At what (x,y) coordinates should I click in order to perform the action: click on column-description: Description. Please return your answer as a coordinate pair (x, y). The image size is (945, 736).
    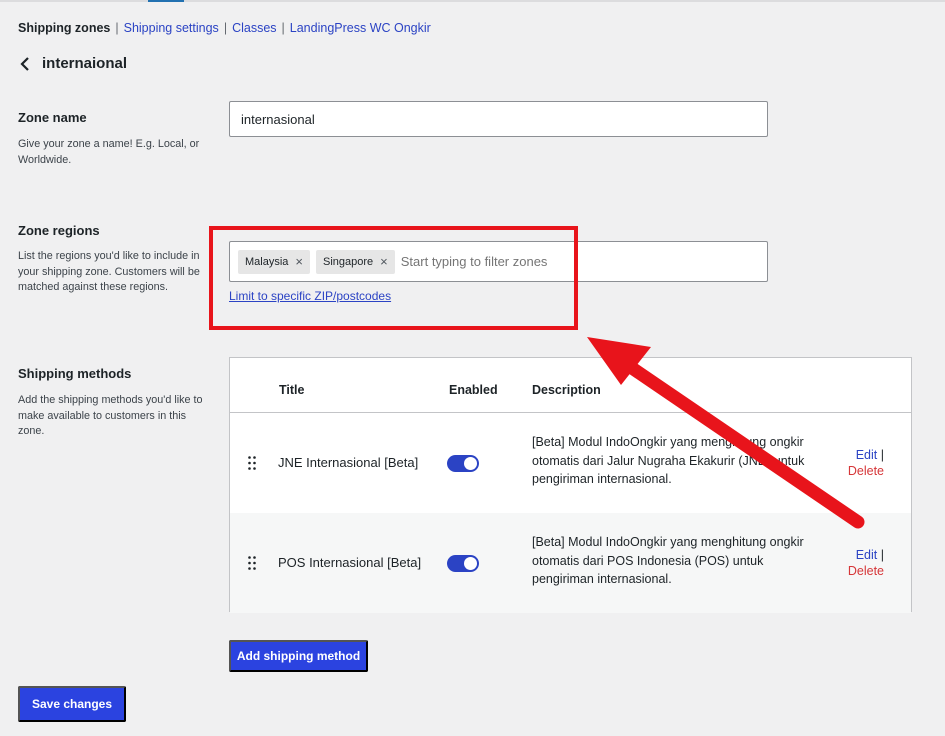
    Looking at the image, I should click on (566, 390).